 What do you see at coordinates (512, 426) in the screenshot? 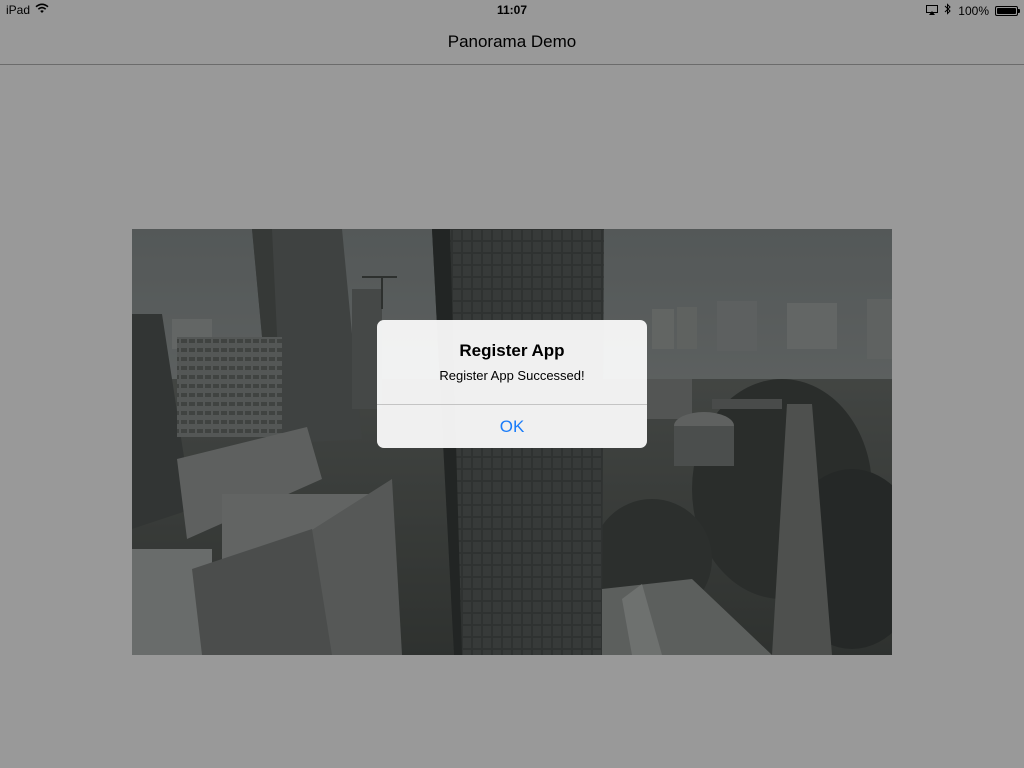
I see `ok-button: OK` at bounding box center [512, 426].